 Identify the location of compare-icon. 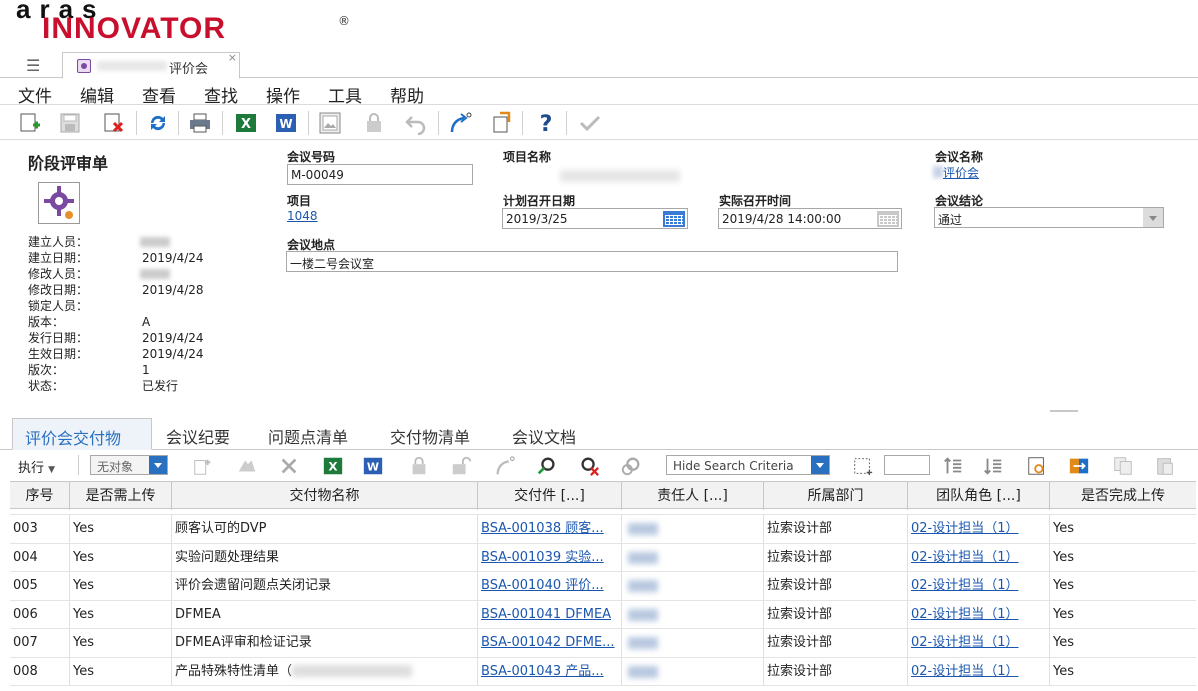
(1079, 466).